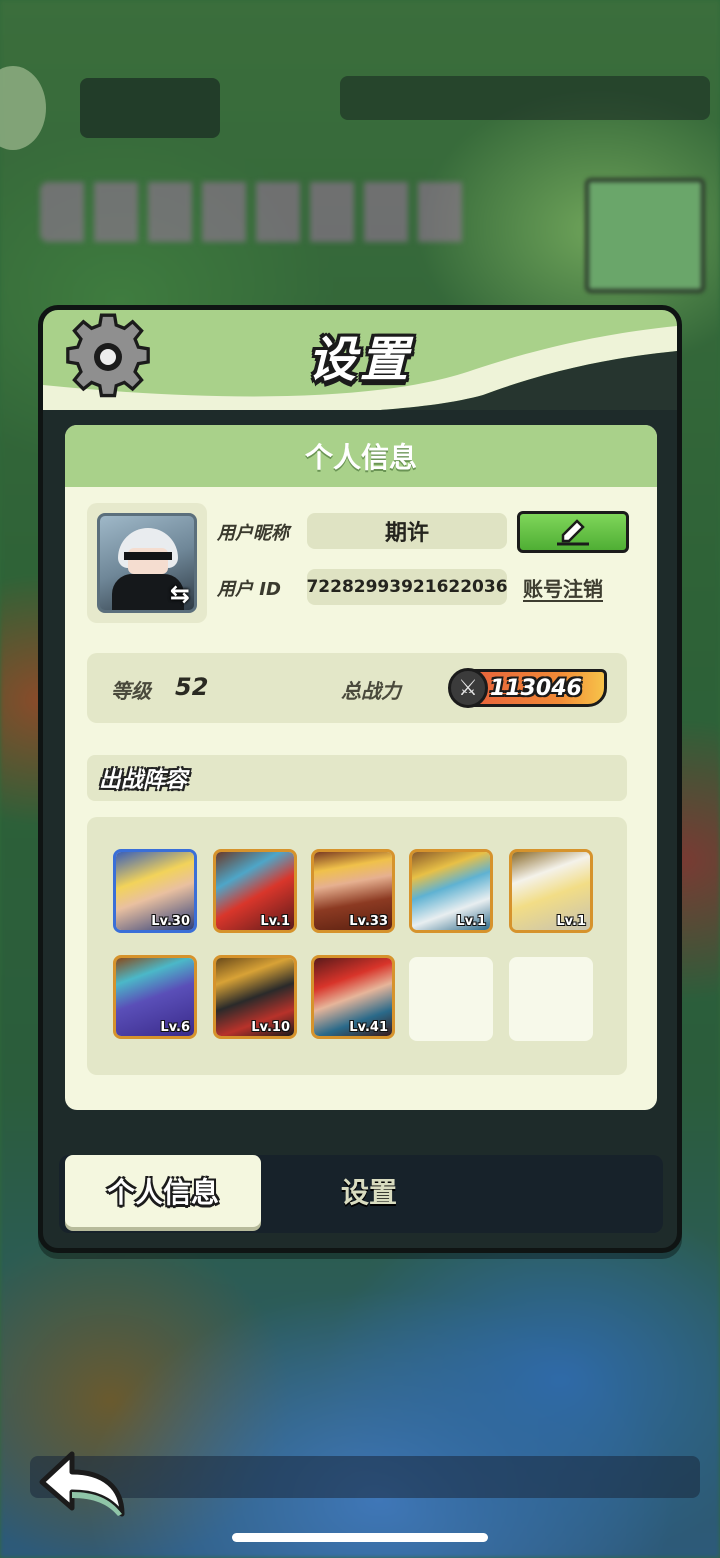 Image resolution: width=720 pixels, height=1558 pixels. I want to click on avatar: ⇆, so click(147, 563).